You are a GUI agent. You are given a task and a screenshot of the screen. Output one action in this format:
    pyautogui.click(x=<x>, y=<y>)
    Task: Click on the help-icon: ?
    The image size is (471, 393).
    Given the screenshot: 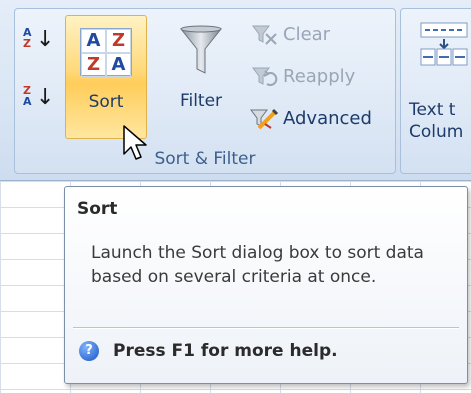 What is the action you would take?
    pyautogui.click(x=89, y=351)
    